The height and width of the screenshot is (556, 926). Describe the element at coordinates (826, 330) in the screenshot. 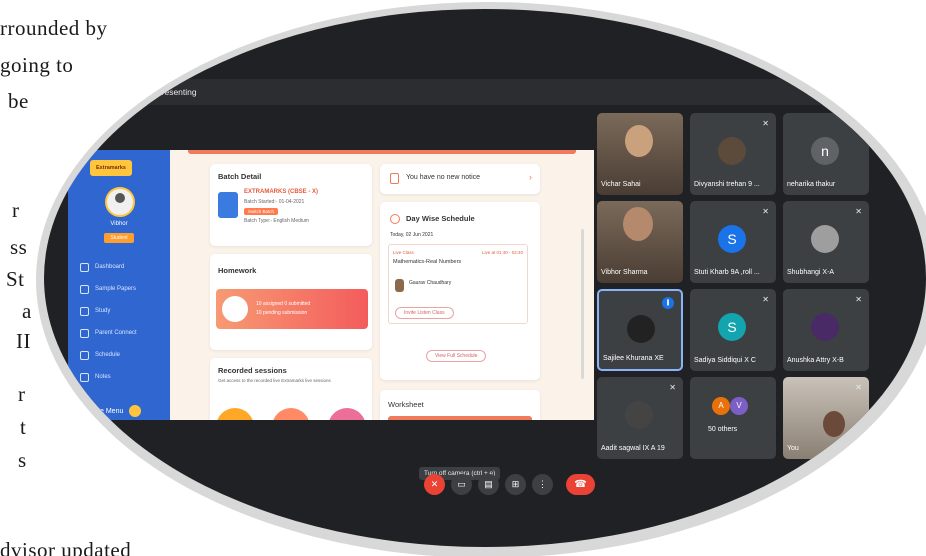

I see `participant-tile: ✕ Anushka Attry X-B` at that location.